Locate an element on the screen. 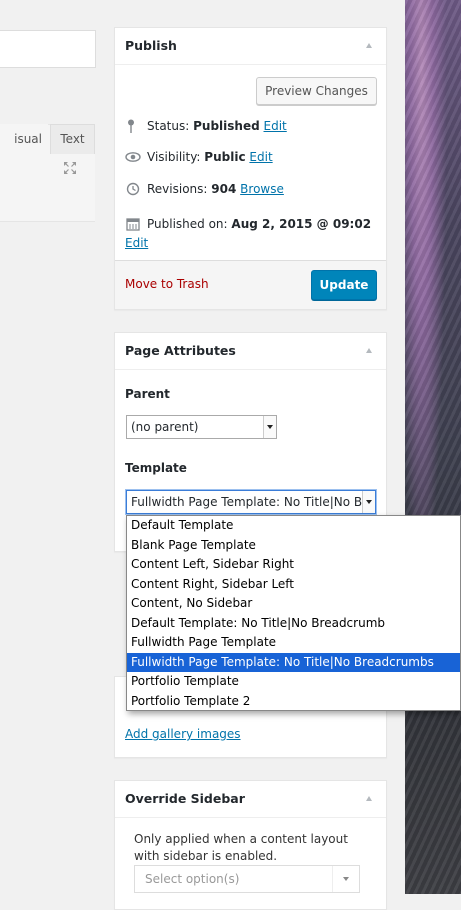  override-sidebar-title: Override Sidebar is located at coordinates (185, 798).